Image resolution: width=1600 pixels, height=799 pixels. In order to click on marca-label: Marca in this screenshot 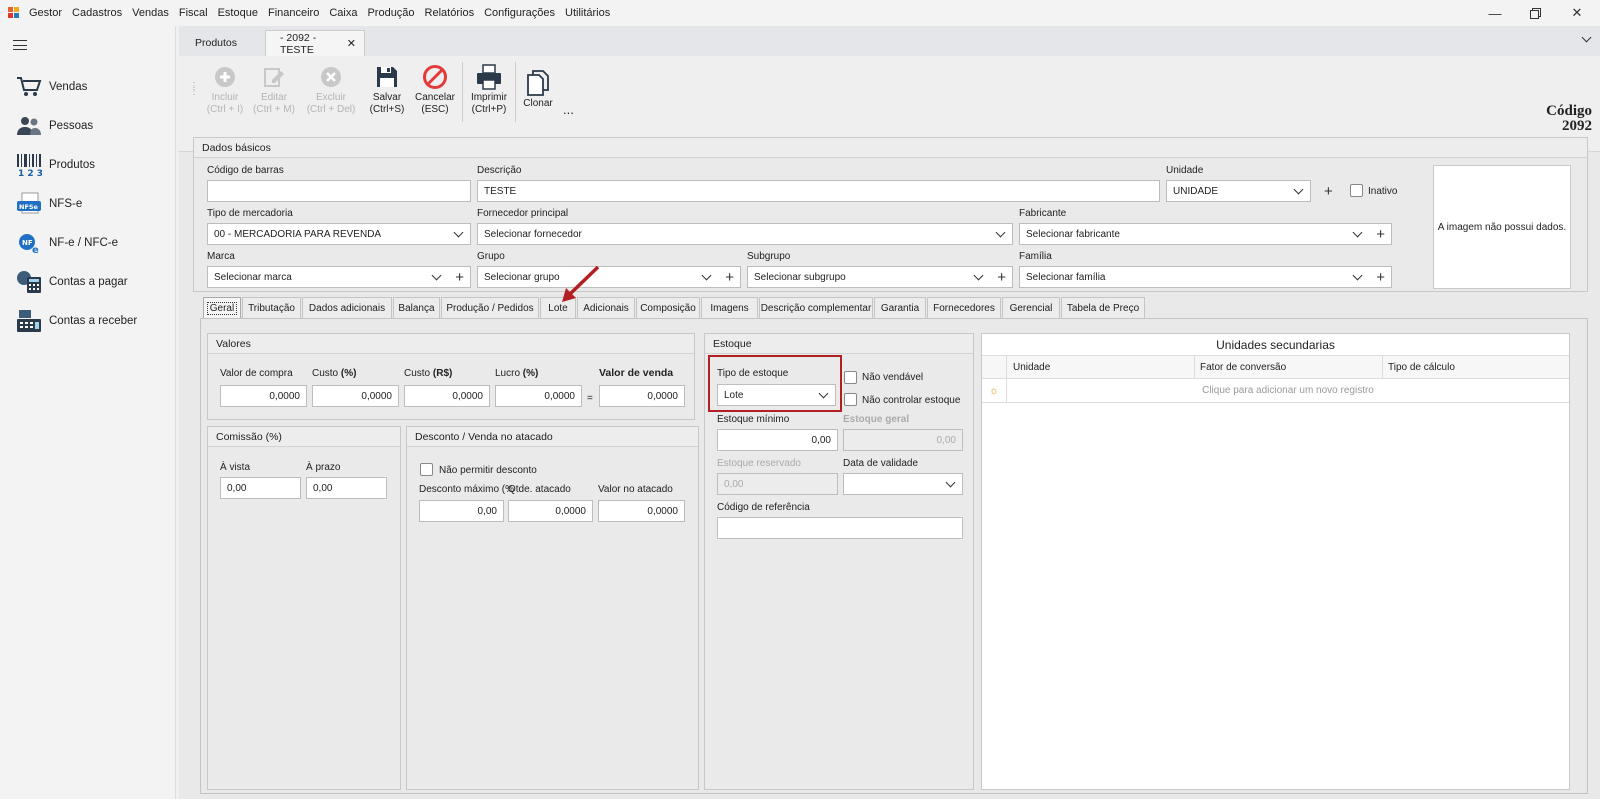, I will do `click(221, 256)`.